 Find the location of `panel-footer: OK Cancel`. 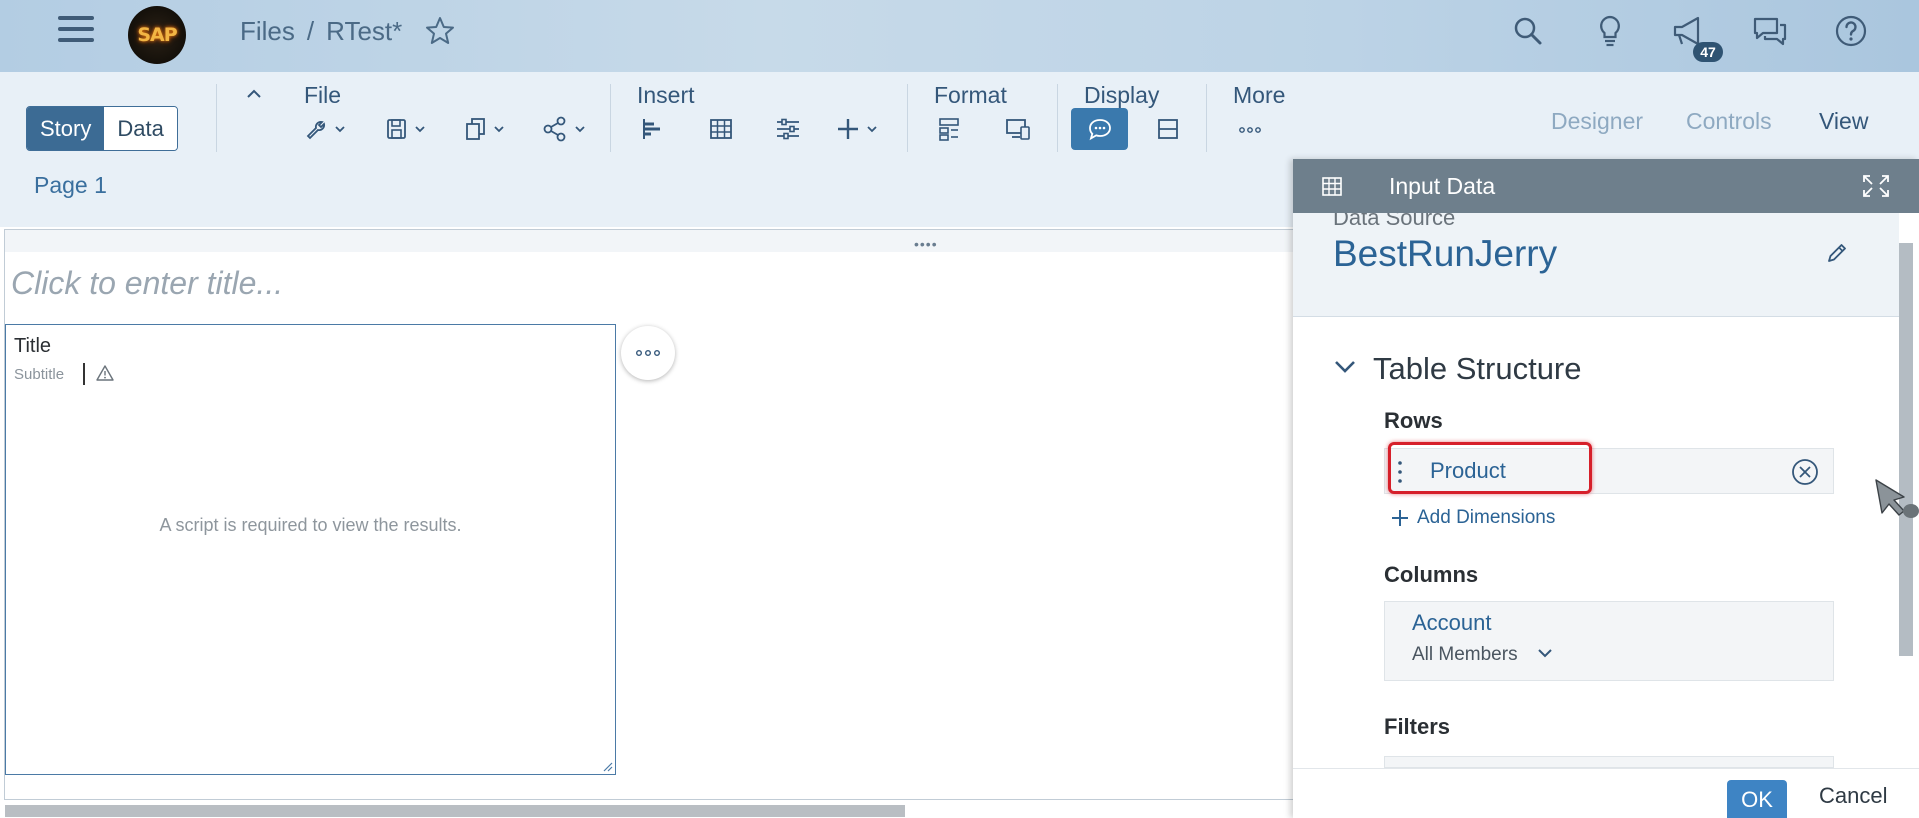

panel-footer: OK Cancel is located at coordinates (1606, 793).